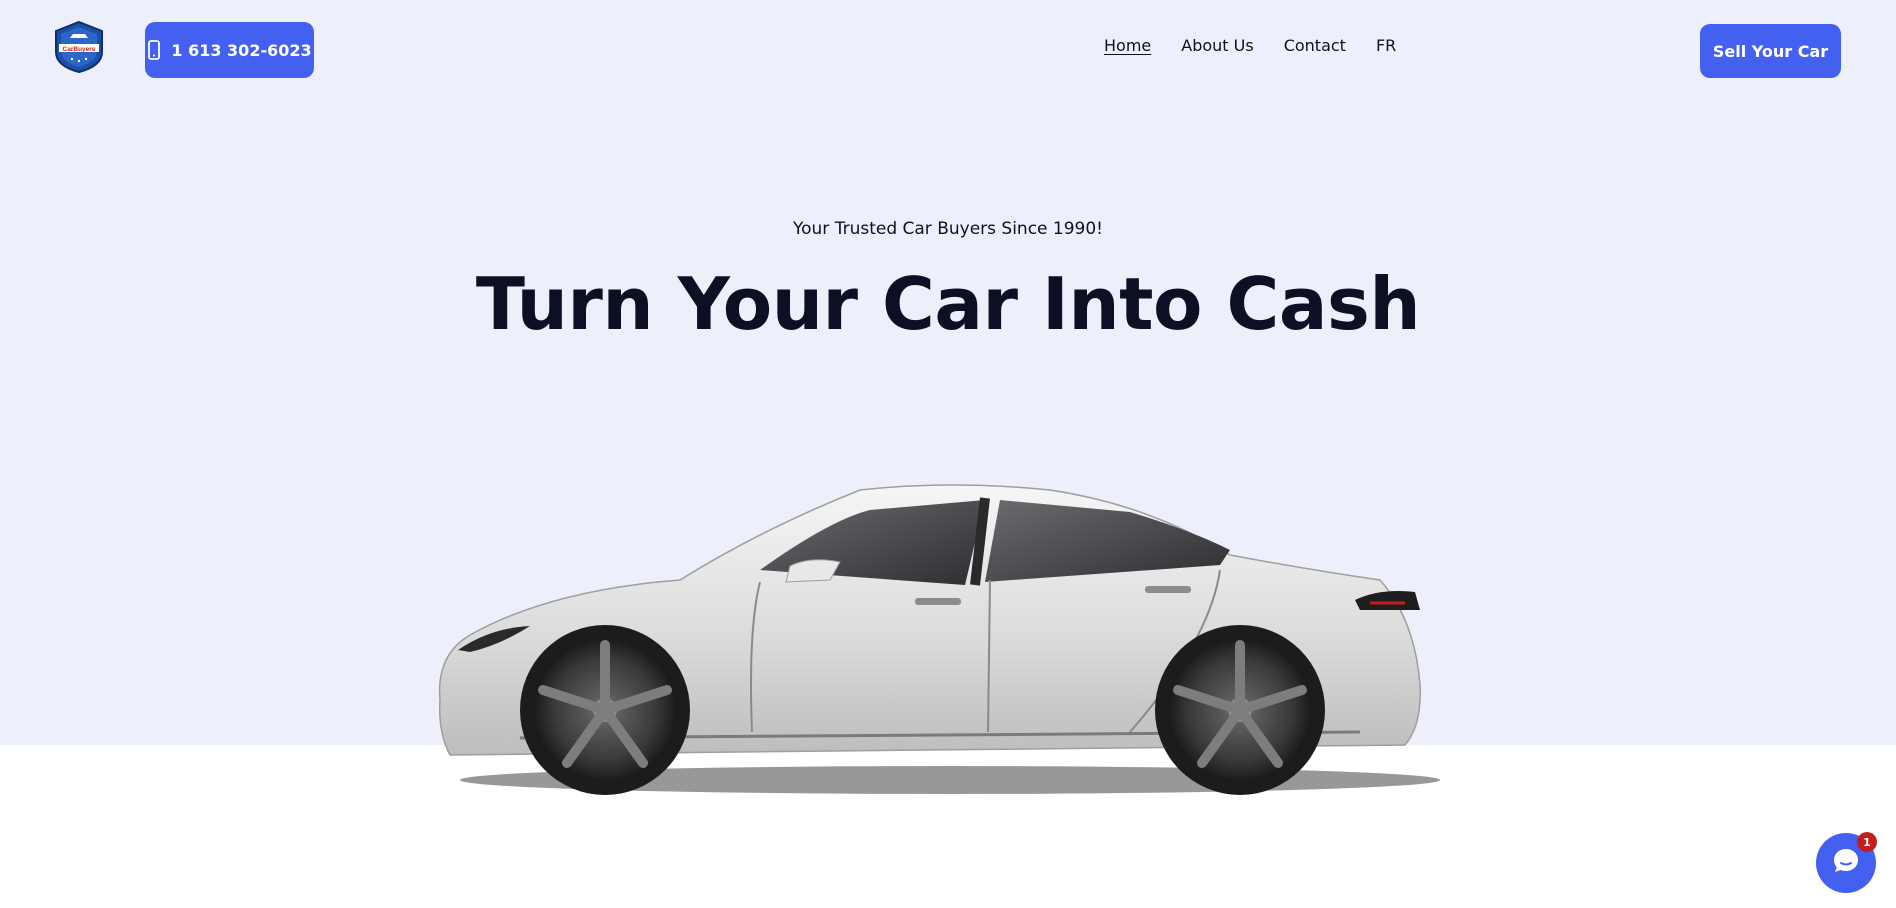 The width and height of the screenshot is (1896, 908). Describe the element at coordinates (79, 49) in the screenshot. I see `logo-text: CarBuyers` at that location.